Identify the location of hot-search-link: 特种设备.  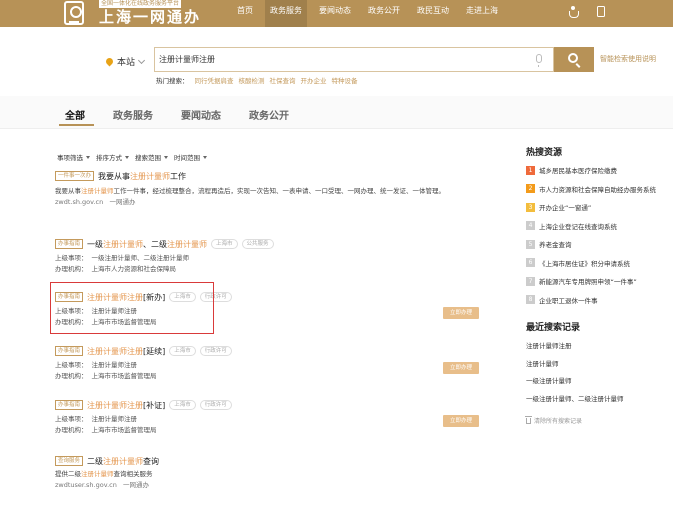
(345, 80).